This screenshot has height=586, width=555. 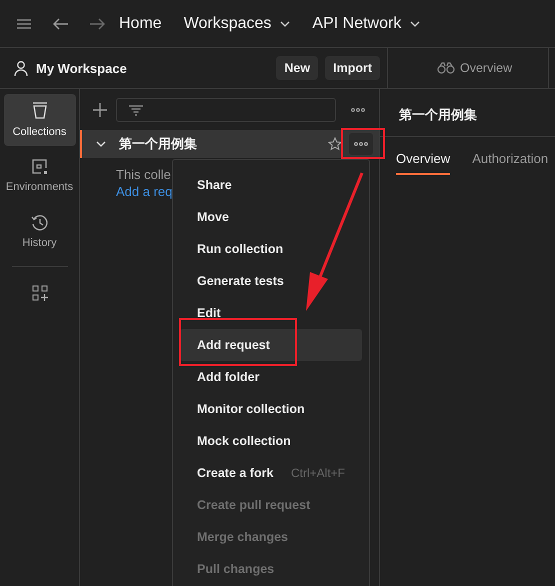 What do you see at coordinates (271, 441) in the screenshot?
I see `menu-item: Mock collection` at bounding box center [271, 441].